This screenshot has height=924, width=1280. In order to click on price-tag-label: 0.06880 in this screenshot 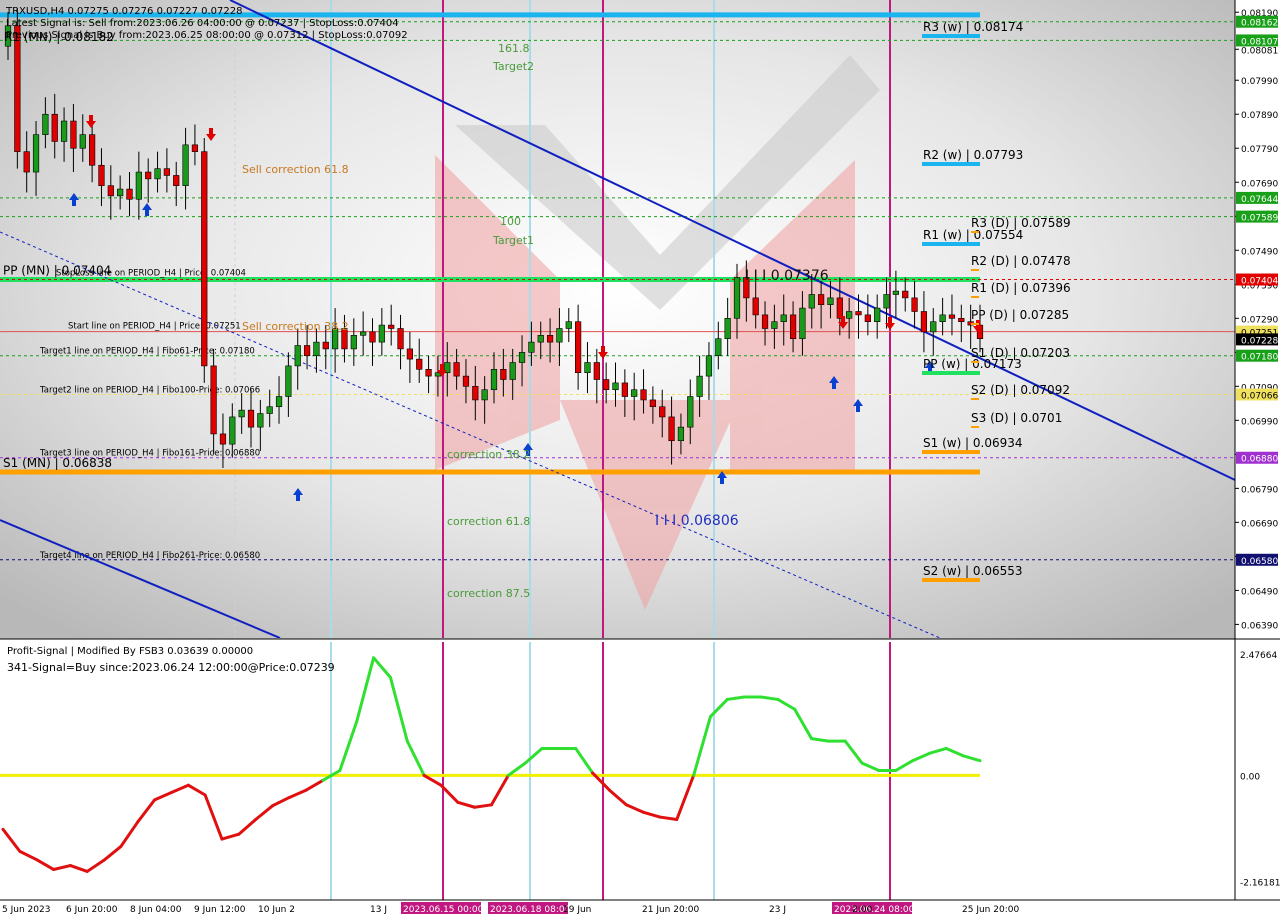, I will do `click(1259, 460)`.